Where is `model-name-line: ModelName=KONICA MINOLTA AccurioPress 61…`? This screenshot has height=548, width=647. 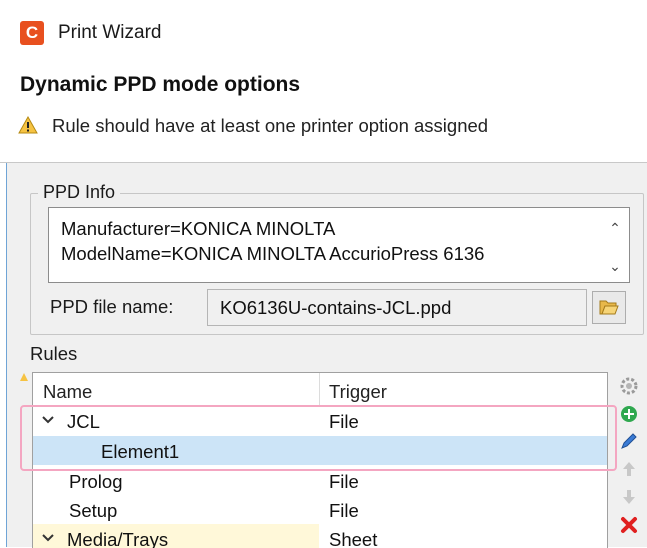 model-name-line: ModelName=KONICA MINOLTA AccurioPress 61… is located at coordinates (273, 253).